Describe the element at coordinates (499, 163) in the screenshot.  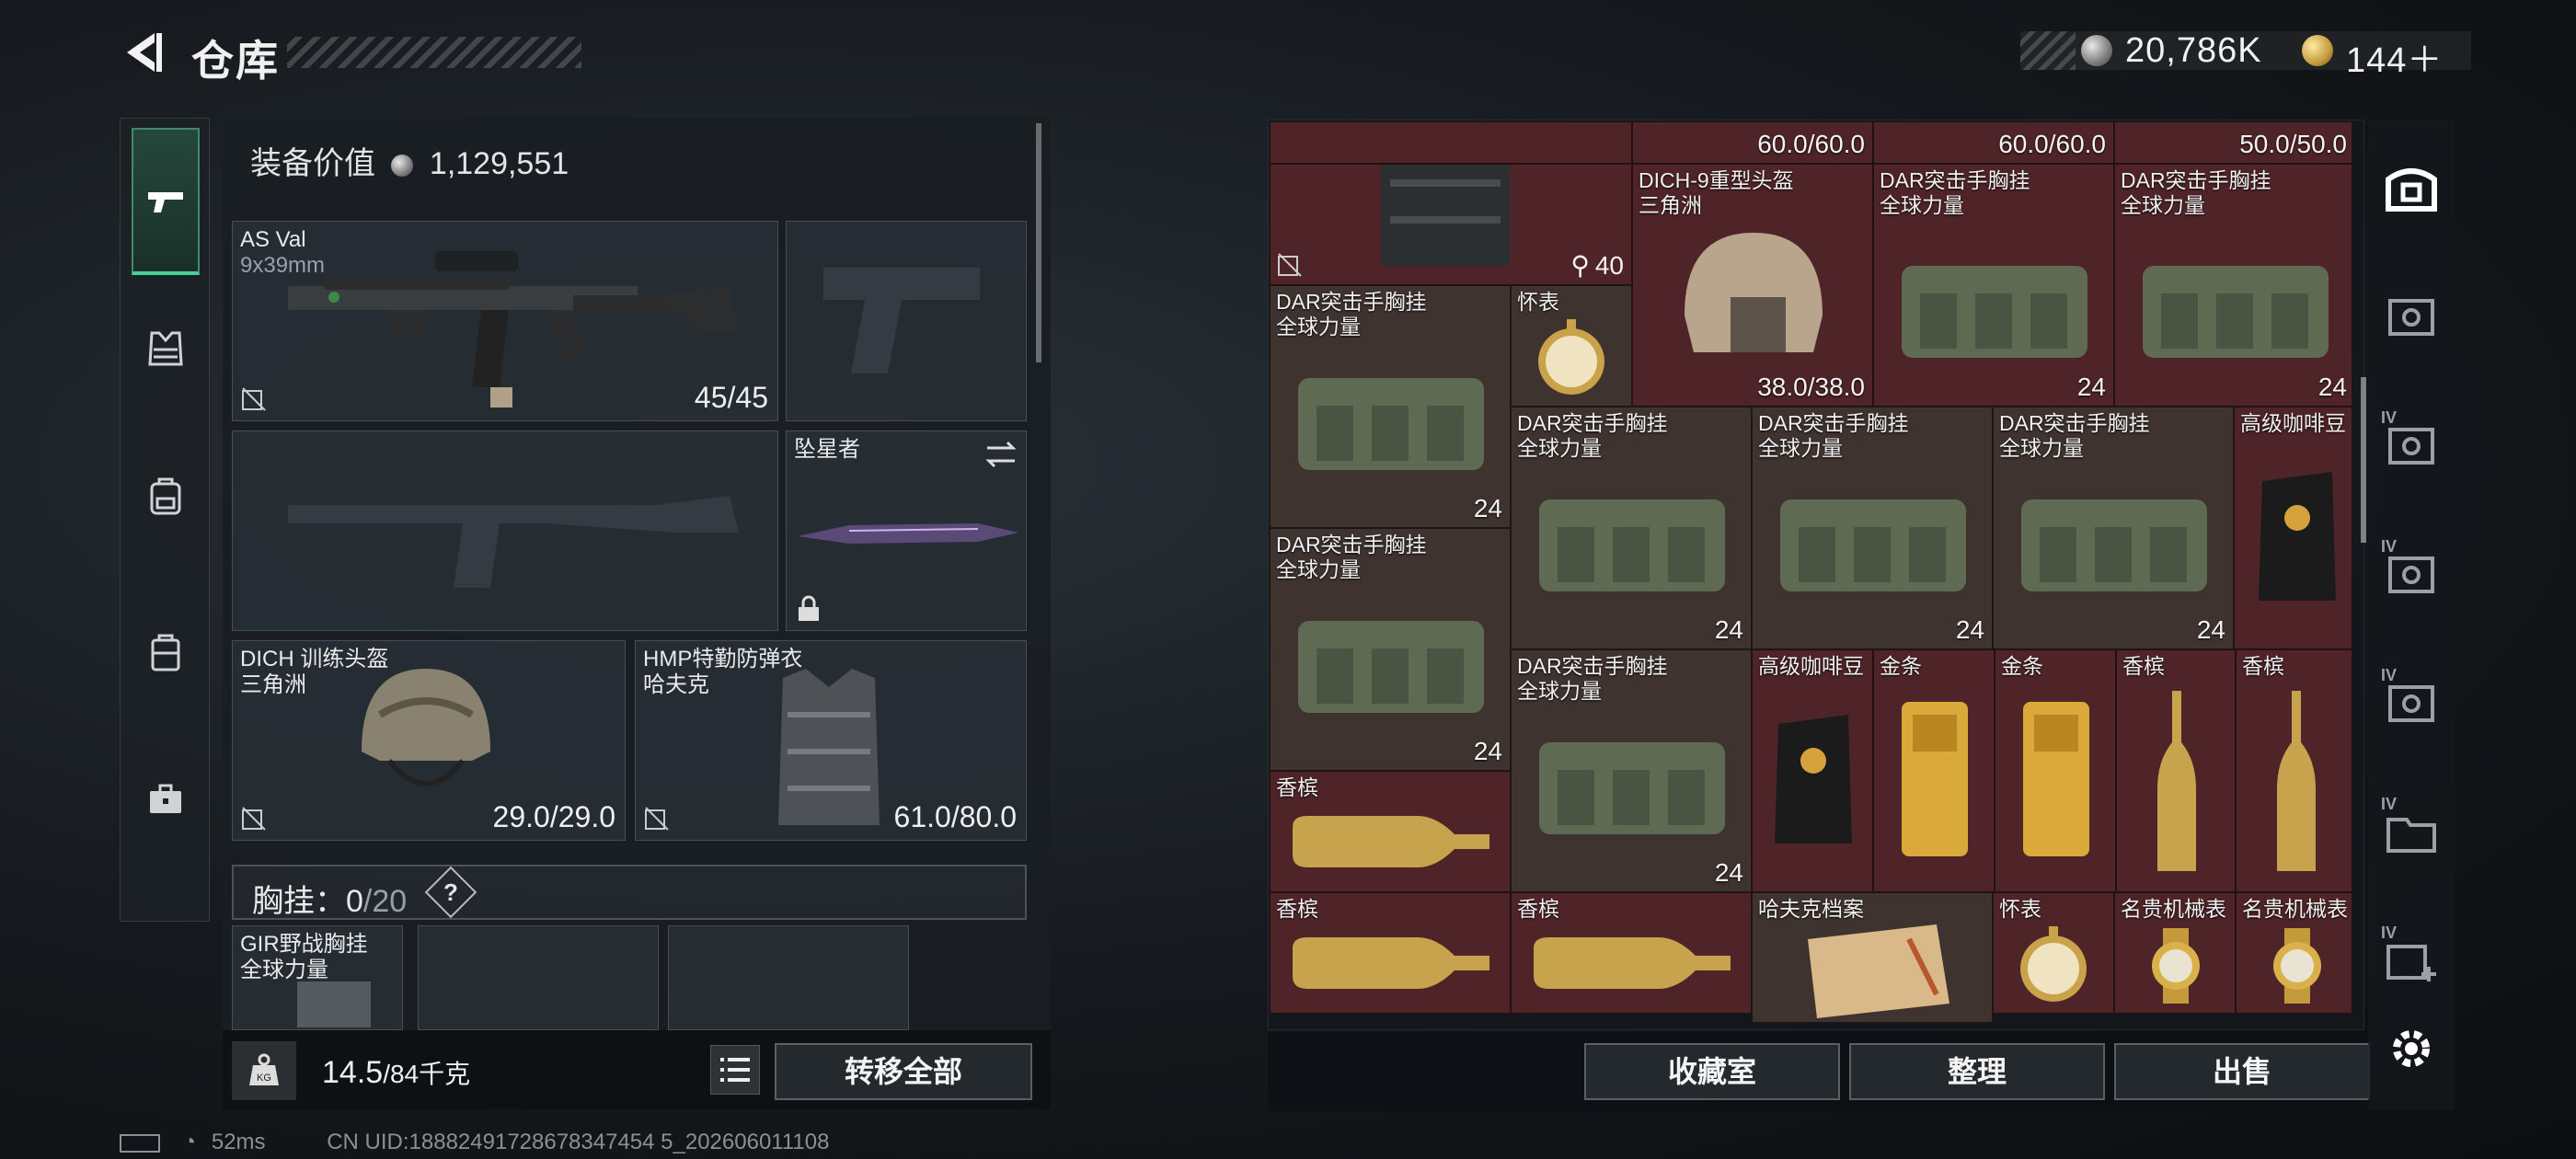
I see `equipment-value-amount: 1,129,551` at that location.